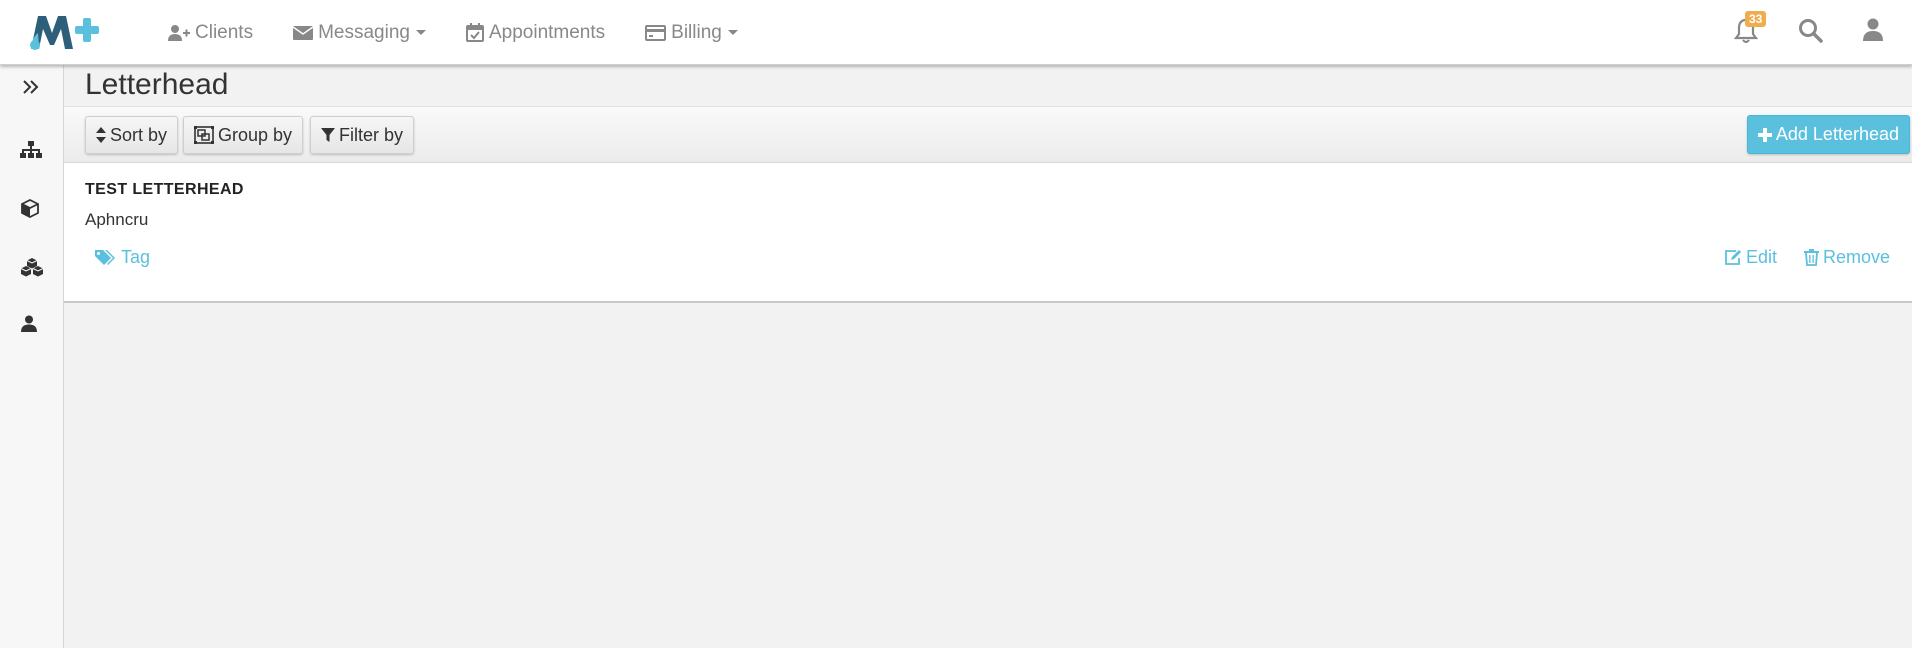 The width and height of the screenshot is (1912, 648). Describe the element at coordinates (117, 219) in the screenshot. I see `letterhead-subtitle: Aphncru` at that location.